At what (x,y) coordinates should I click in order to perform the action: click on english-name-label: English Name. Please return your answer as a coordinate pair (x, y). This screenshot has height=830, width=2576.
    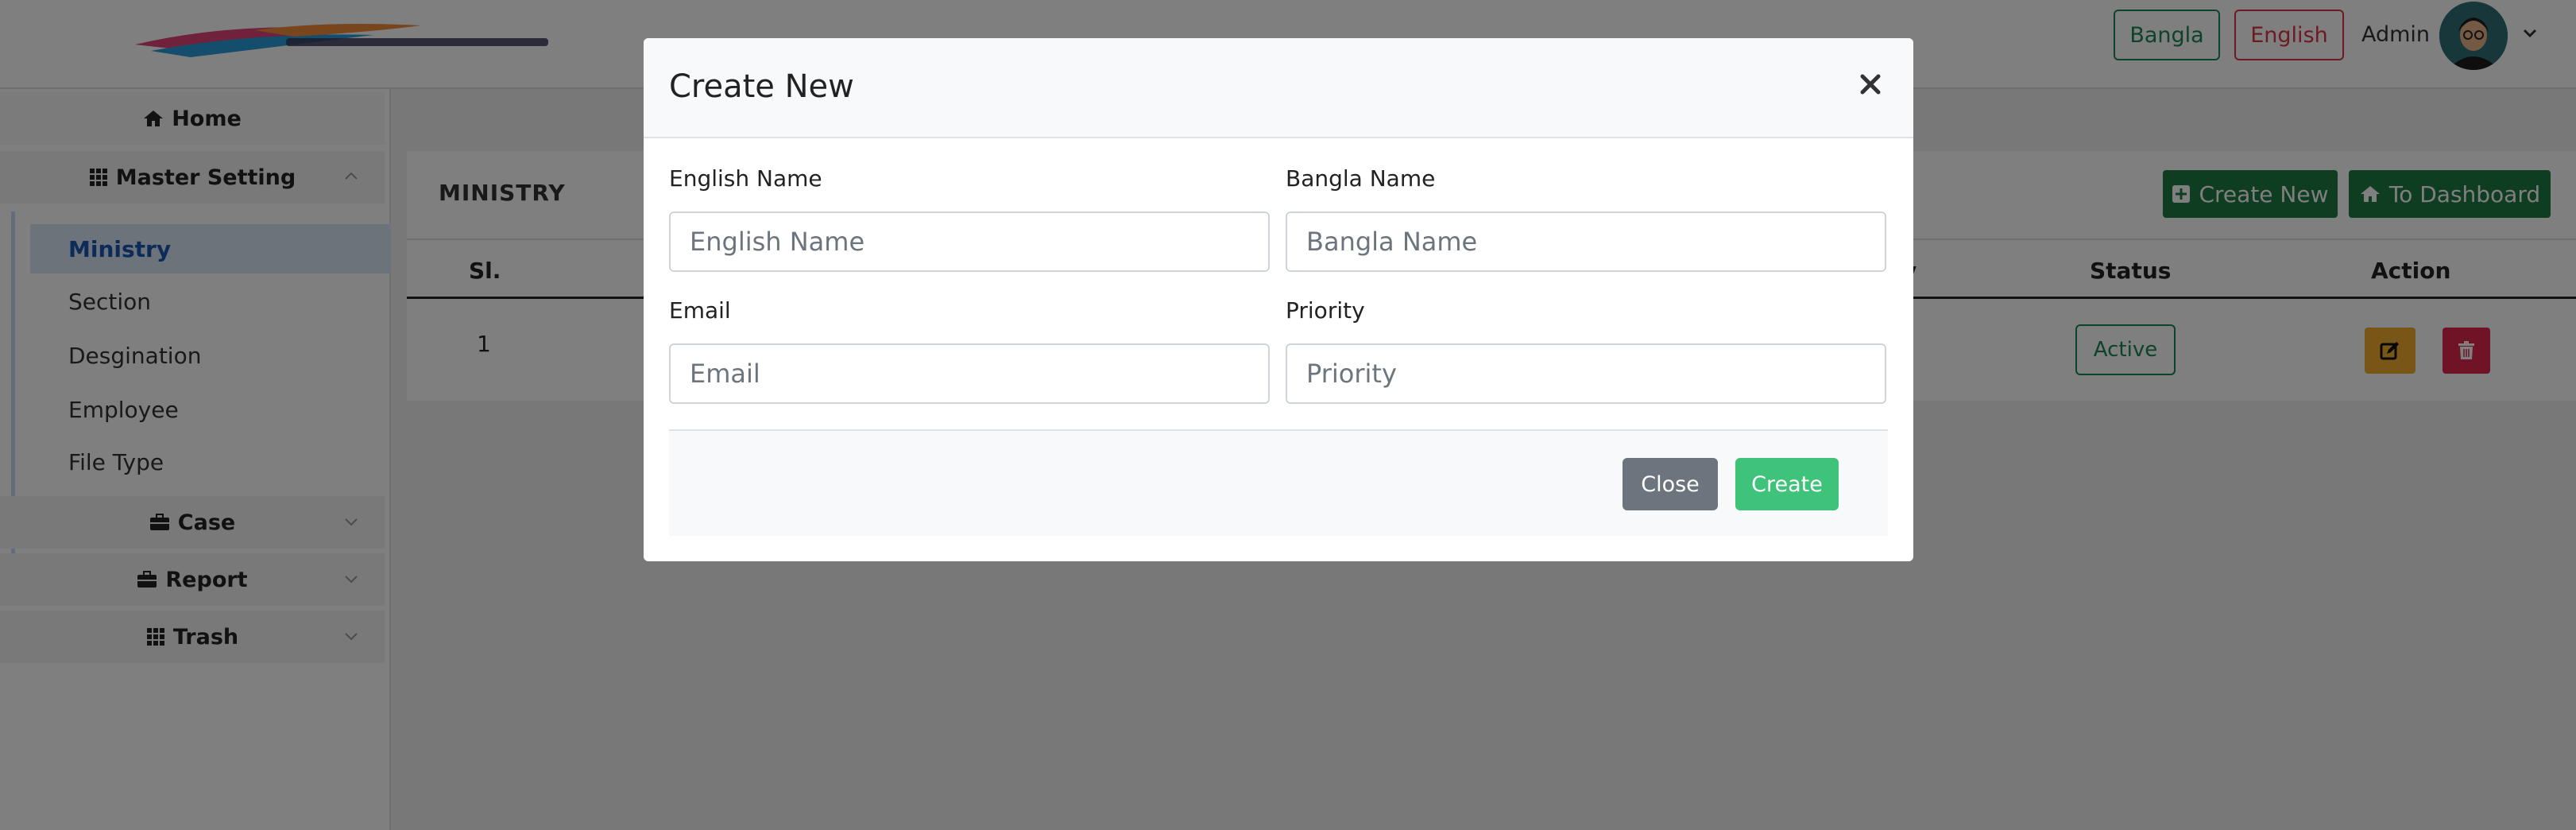
    Looking at the image, I should click on (745, 178).